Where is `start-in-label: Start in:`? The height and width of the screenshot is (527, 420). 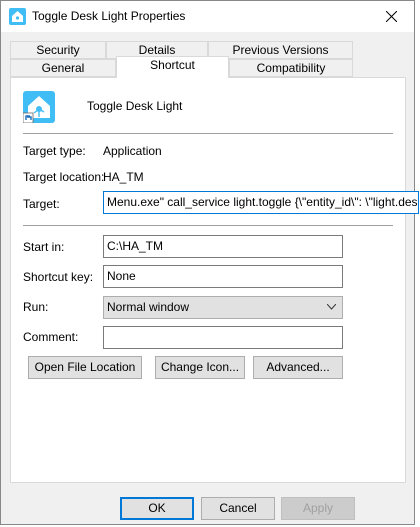
start-in-label: Start in: is located at coordinates (44, 247).